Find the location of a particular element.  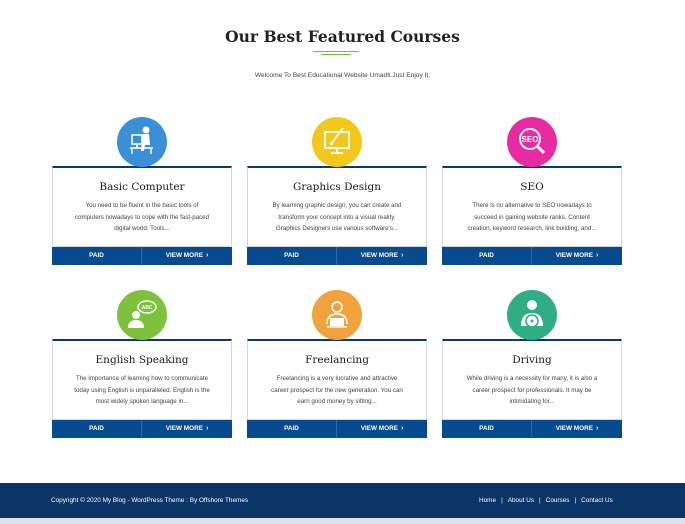

course-title: Freelancing is located at coordinates (337, 360).